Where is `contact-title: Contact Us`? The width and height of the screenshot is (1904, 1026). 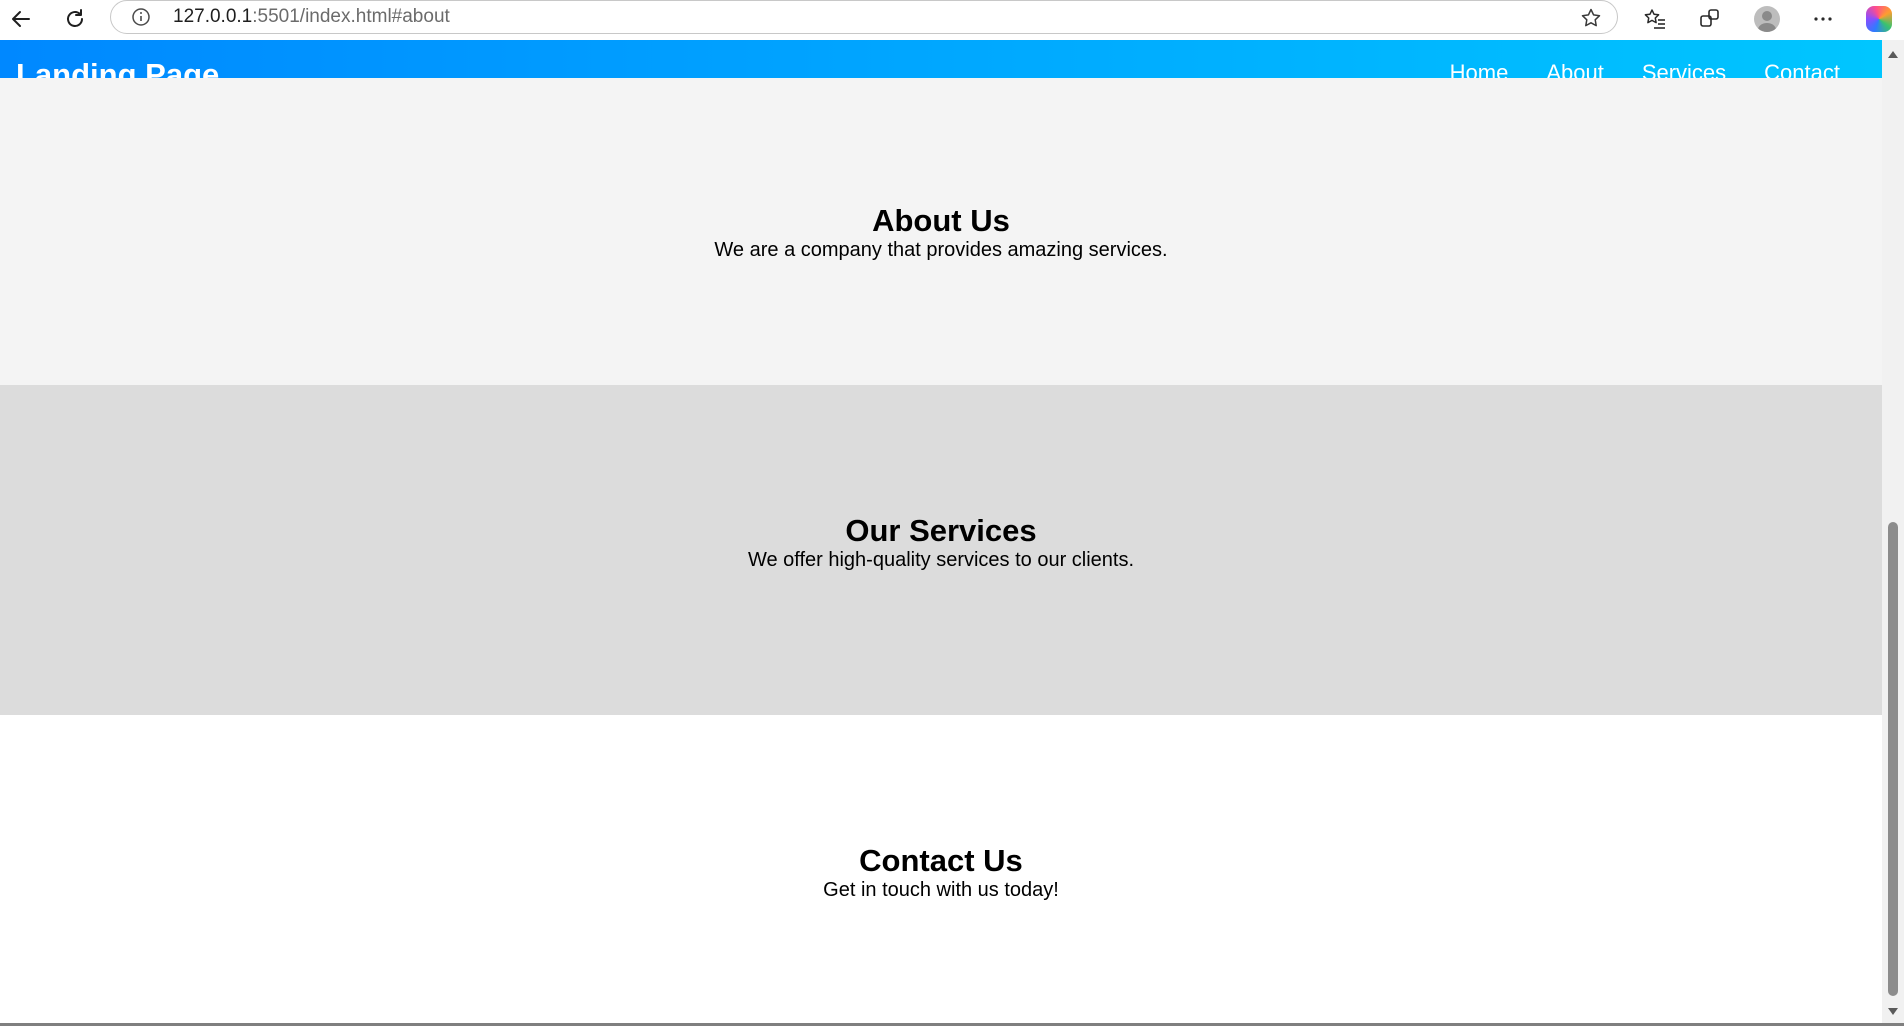
contact-title: Contact Us is located at coordinates (941, 860).